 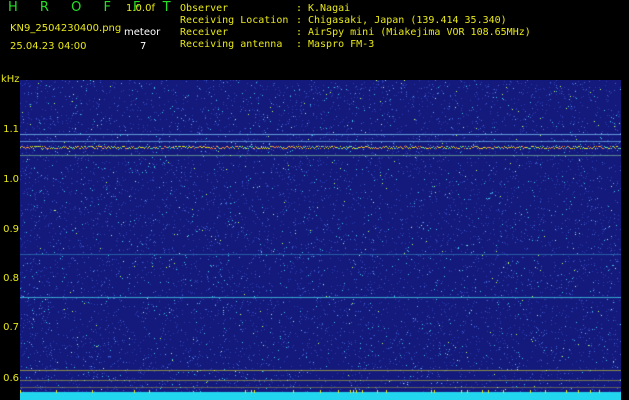 What do you see at coordinates (11, 129) in the screenshot?
I see `y-tick-label: 1.1` at bounding box center [11, 129].